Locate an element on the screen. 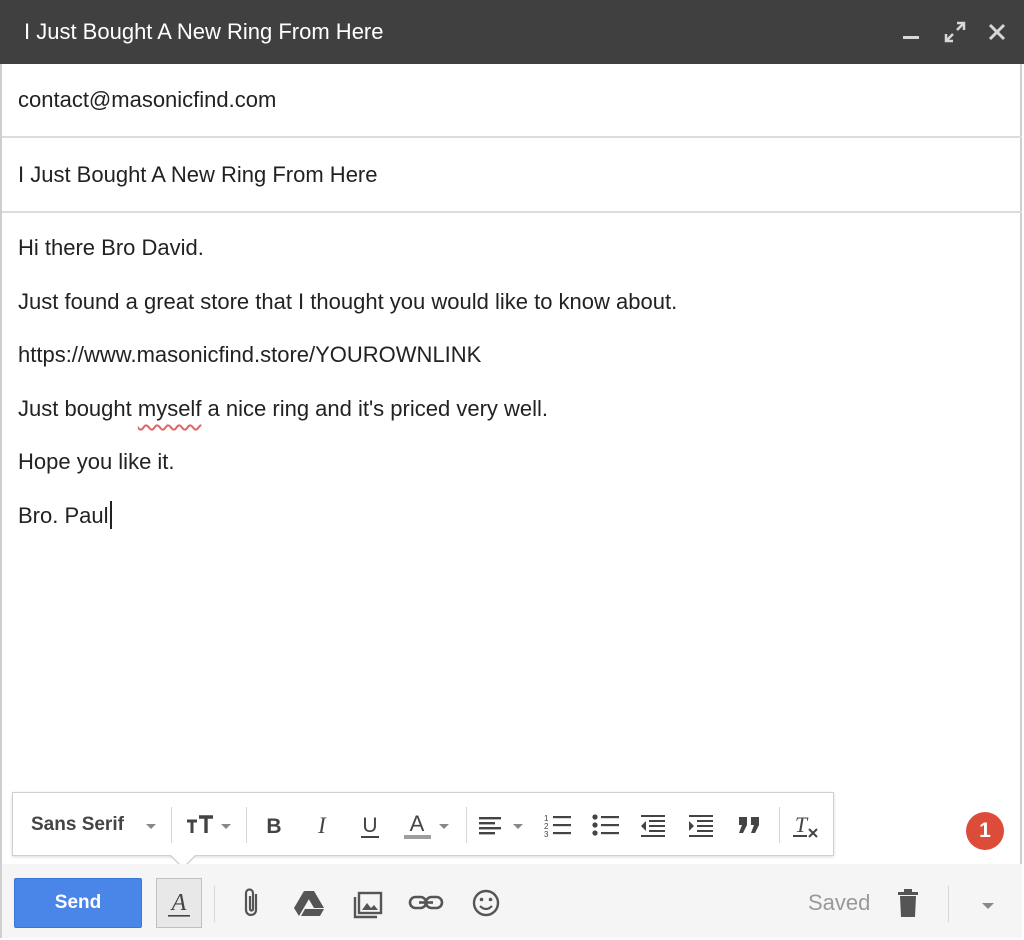 Image resolution: width=1024 pixels, height=940 pixels. drive-icon is located at coordinates (309, 903).